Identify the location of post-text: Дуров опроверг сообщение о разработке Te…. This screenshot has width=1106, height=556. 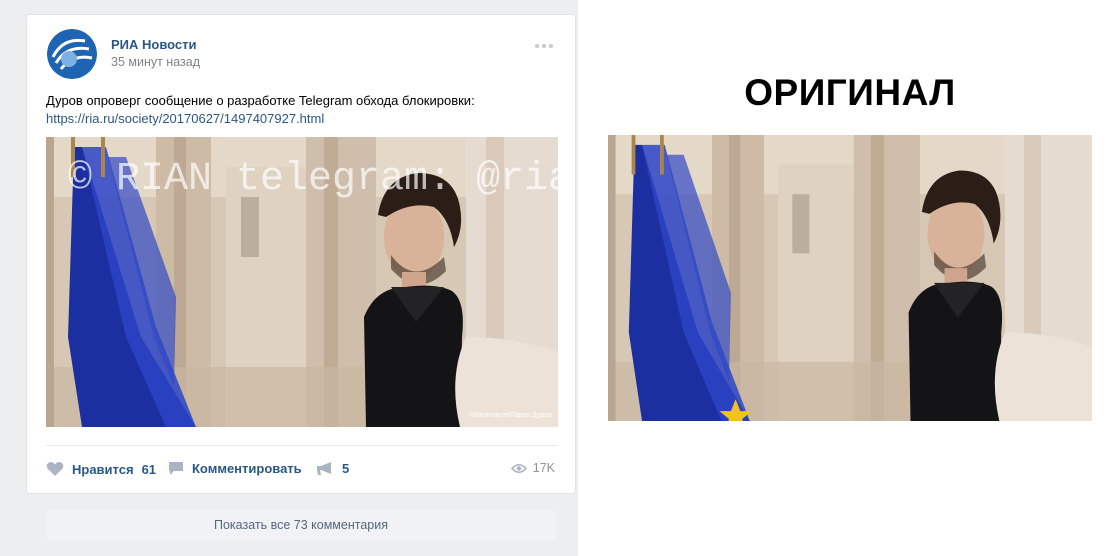
(302, 110).